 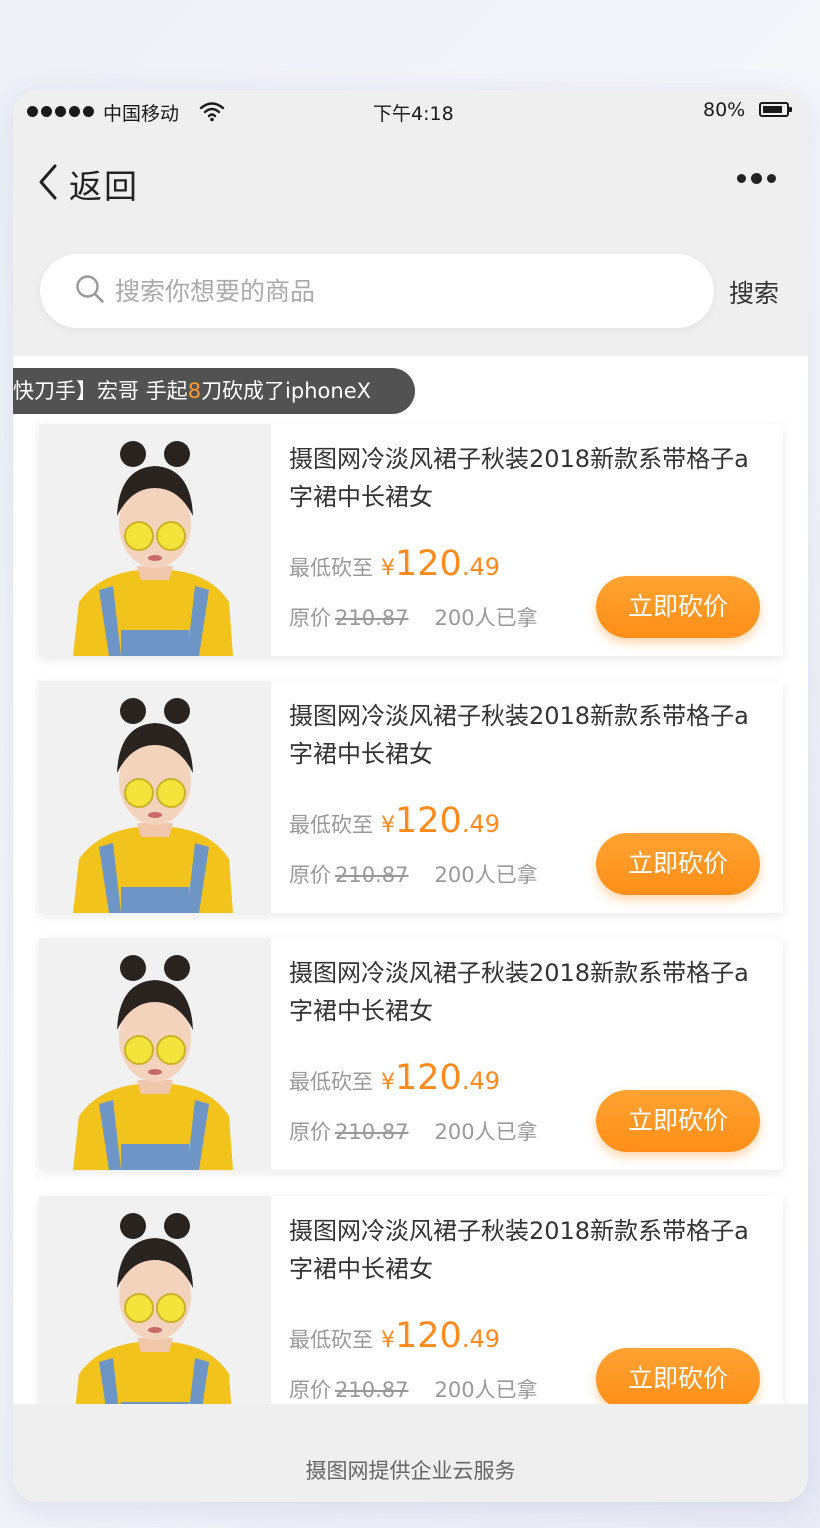 What do you see at coordinates (413, 114) in the screenshot?
I see `clock: 下午4:18` at bounding box center [413, 114].